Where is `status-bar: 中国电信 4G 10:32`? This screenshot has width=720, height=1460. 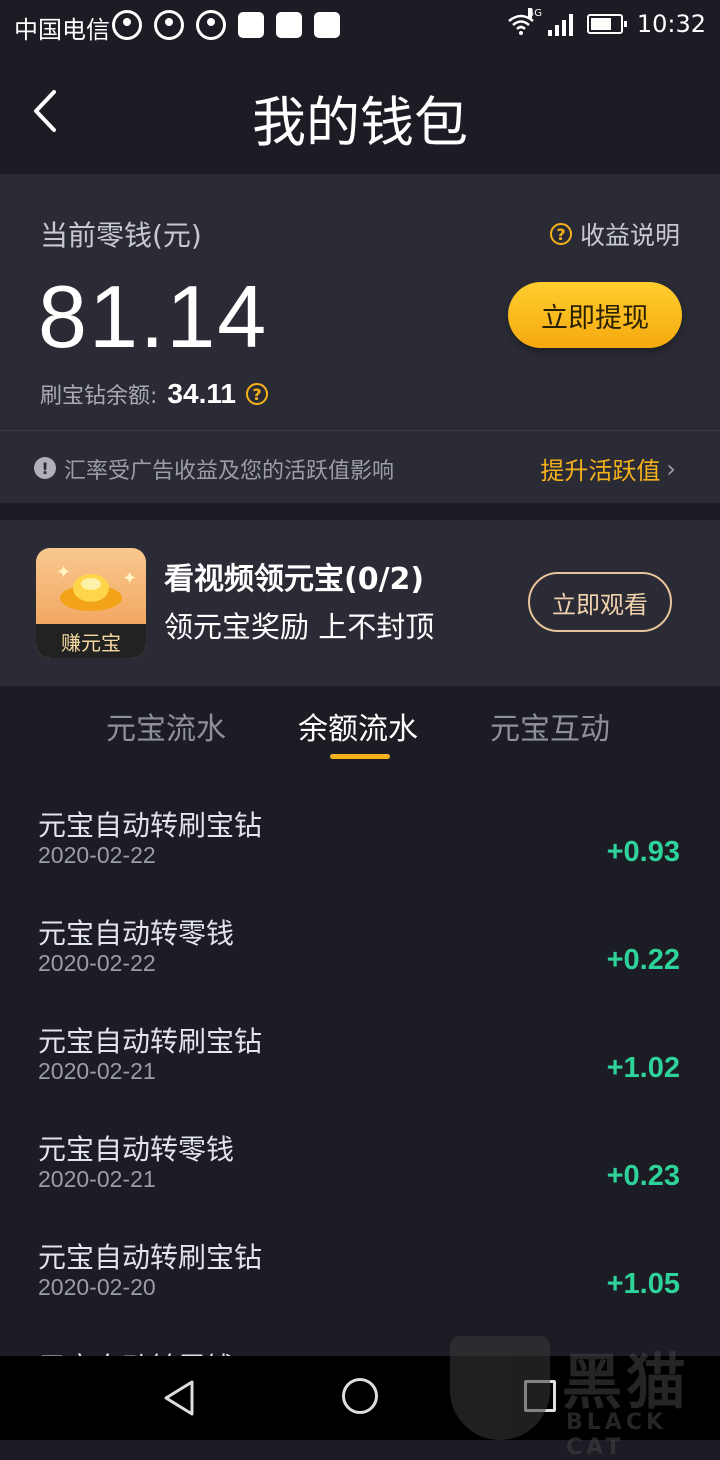
status-bar: 中国电信 4G 10:32 is located at coordinates (360, 26).